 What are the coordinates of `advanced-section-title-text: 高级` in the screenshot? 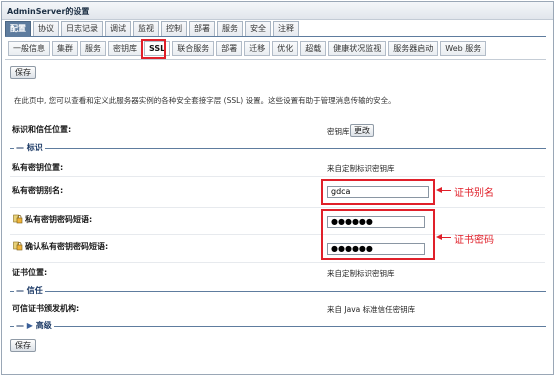 It's located at (43, 325).